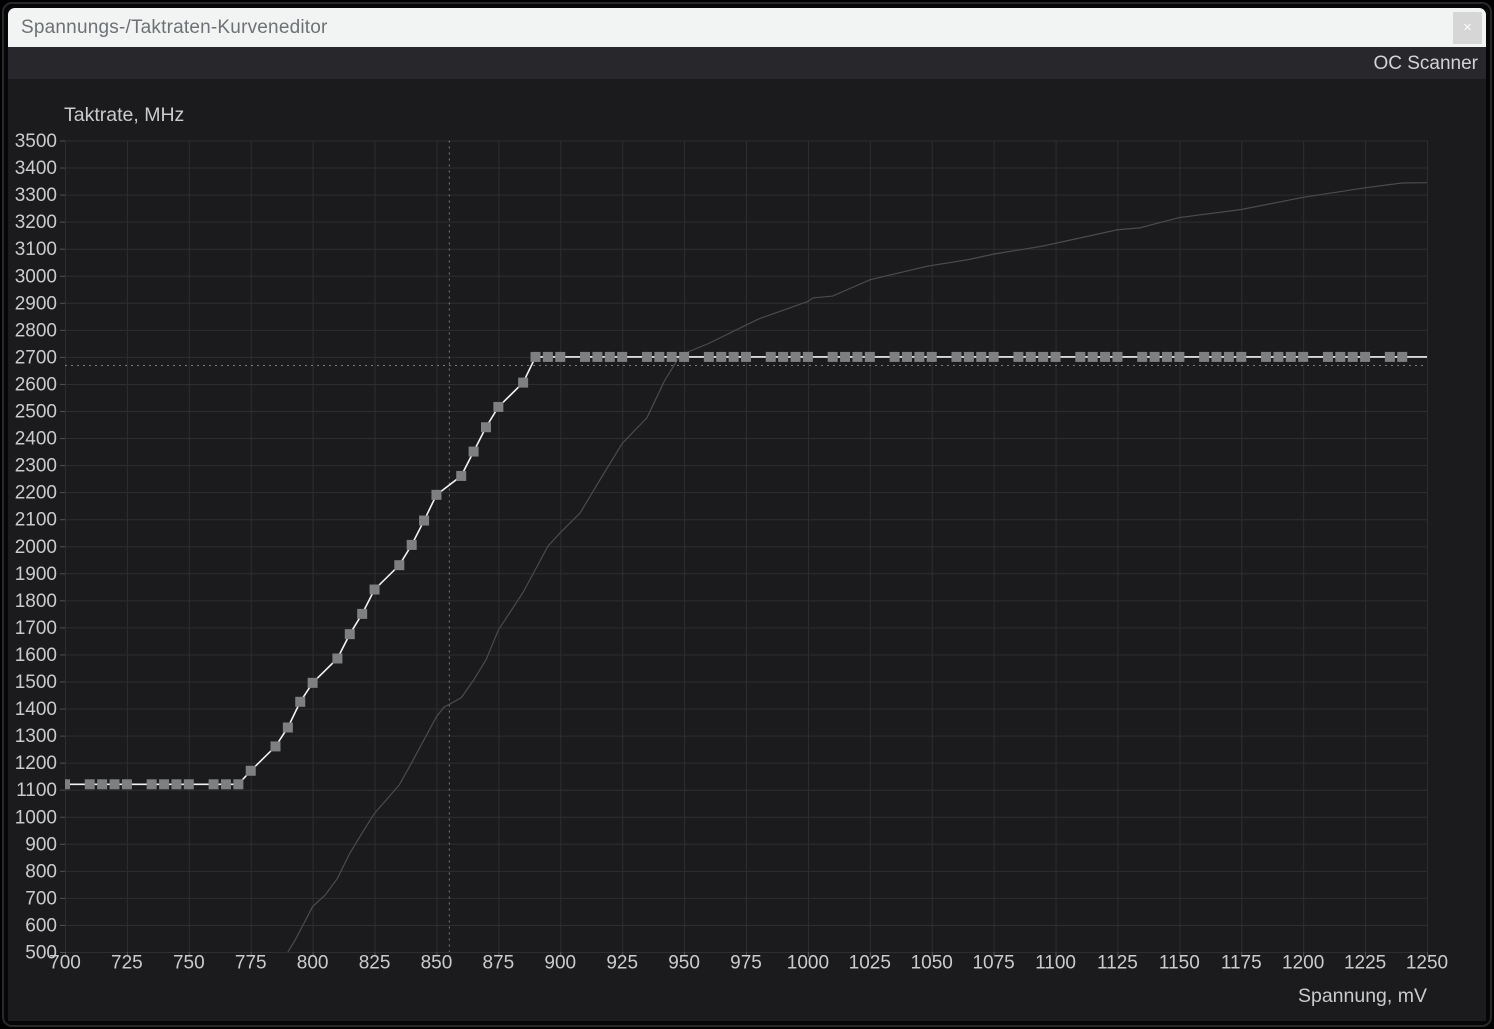  What do you see at coordinates (1425, 63) in the screenshot?
I see `oc-scanner-button: OC Scanner` at bounding box center [1425, 63].